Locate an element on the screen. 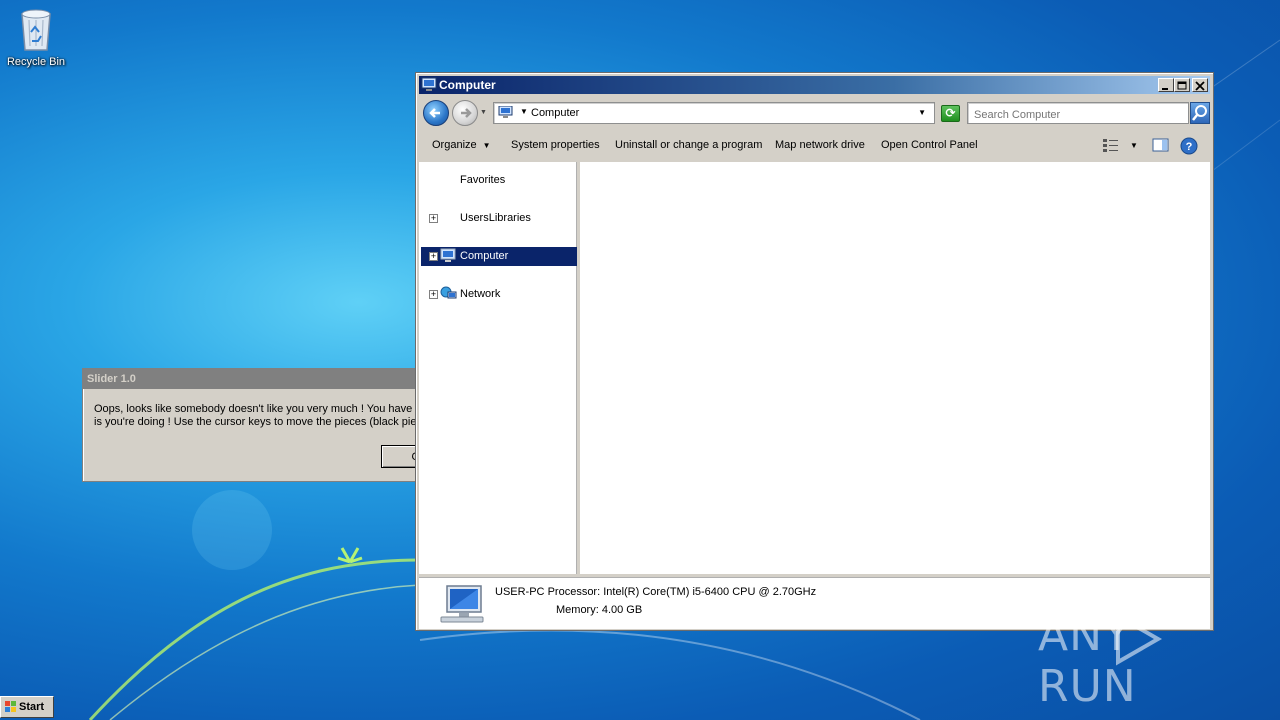 The width and height of the screenshot is (1280, 720). processor-value: Intel(R) Core(TM) i5-6400 CPU @ 2.70GHz is located at coordinates (710, 592).